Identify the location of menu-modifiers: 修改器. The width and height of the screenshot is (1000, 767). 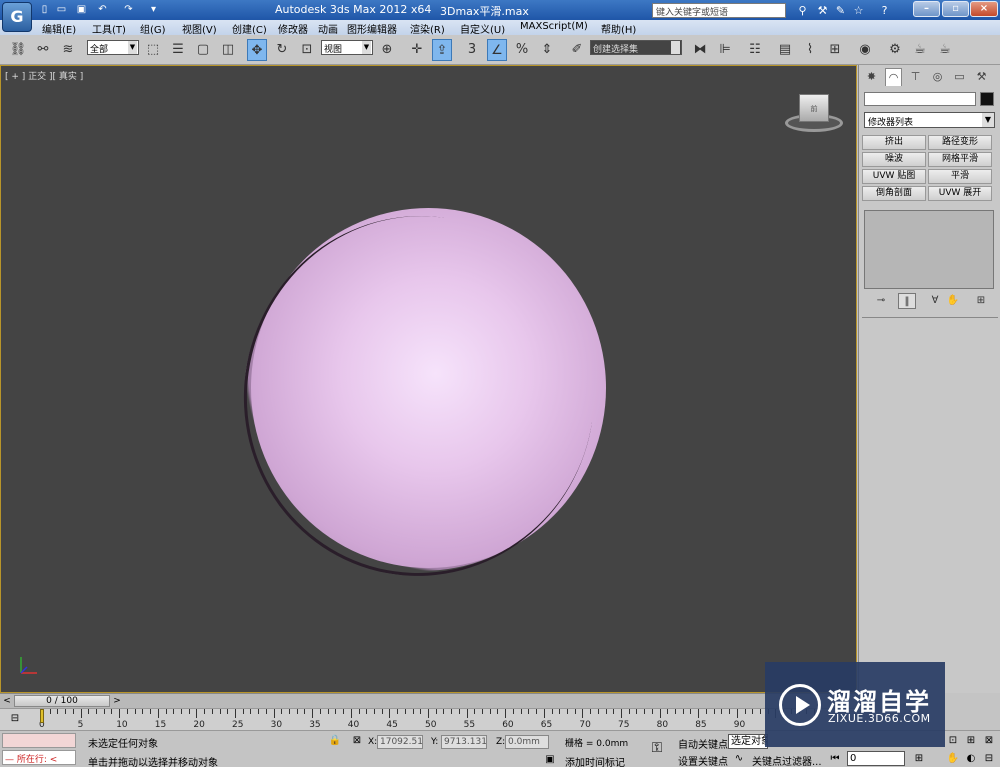
(293, 28).